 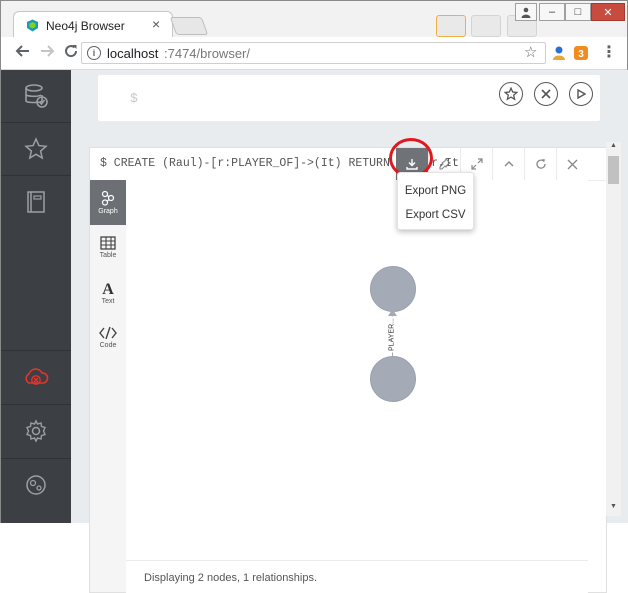 I want to click on reload-icon, so click(x=71, y=53).